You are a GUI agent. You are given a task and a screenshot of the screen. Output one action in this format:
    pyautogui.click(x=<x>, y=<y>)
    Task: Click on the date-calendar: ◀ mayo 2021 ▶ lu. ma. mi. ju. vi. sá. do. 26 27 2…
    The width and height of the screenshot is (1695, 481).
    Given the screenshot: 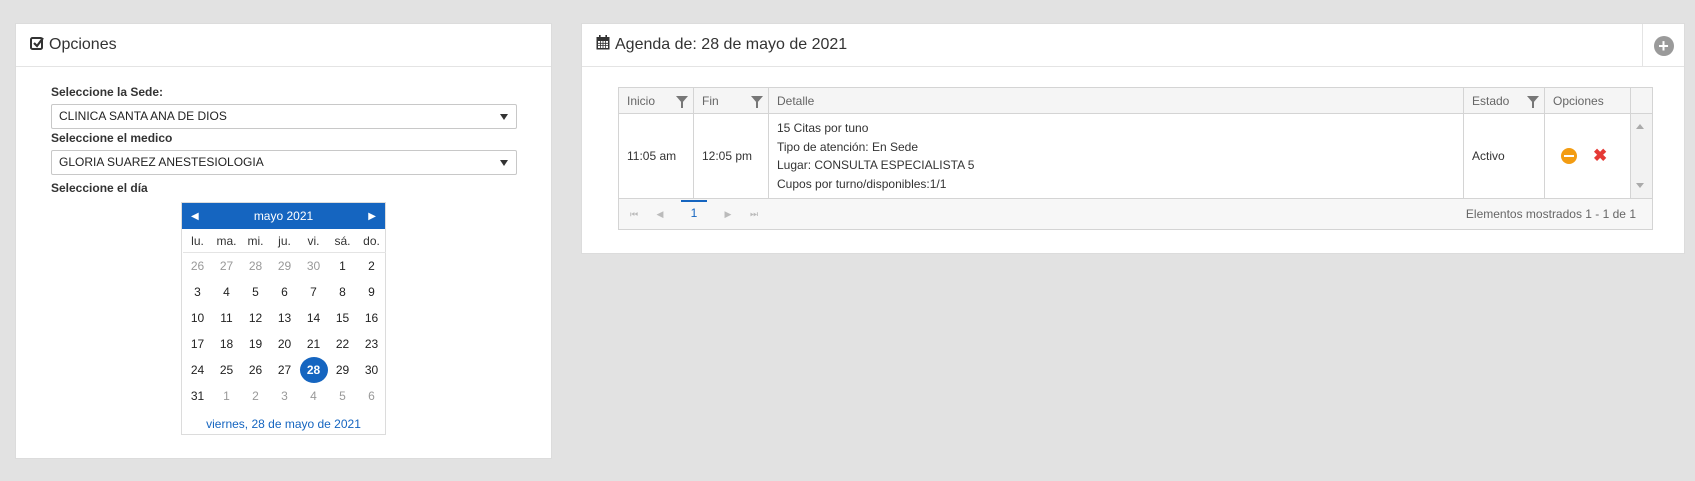 What is the action you would take?
    pyautogui.click(x=283, y=318)
    